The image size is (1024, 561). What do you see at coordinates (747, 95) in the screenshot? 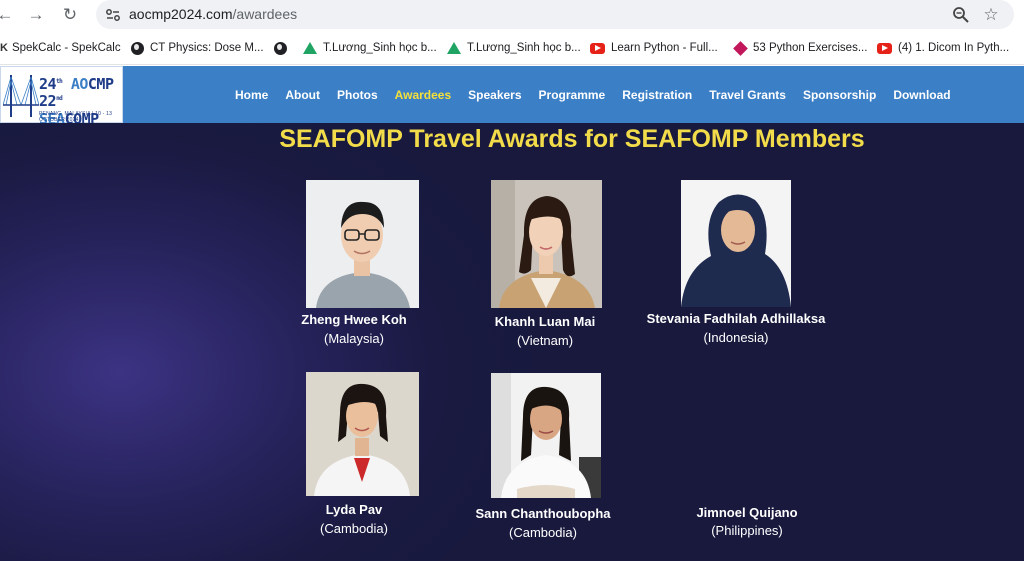
I see `menu-travel-grants: Travel Grants` at bounding box center [747, 95].